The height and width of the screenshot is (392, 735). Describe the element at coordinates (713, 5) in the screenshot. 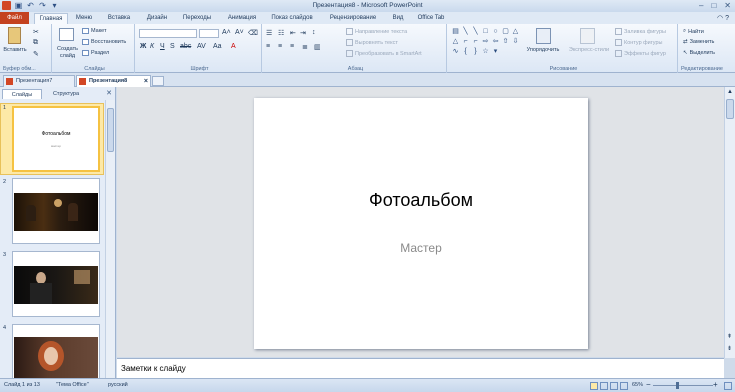

I see `maximize-button: □` at that location.